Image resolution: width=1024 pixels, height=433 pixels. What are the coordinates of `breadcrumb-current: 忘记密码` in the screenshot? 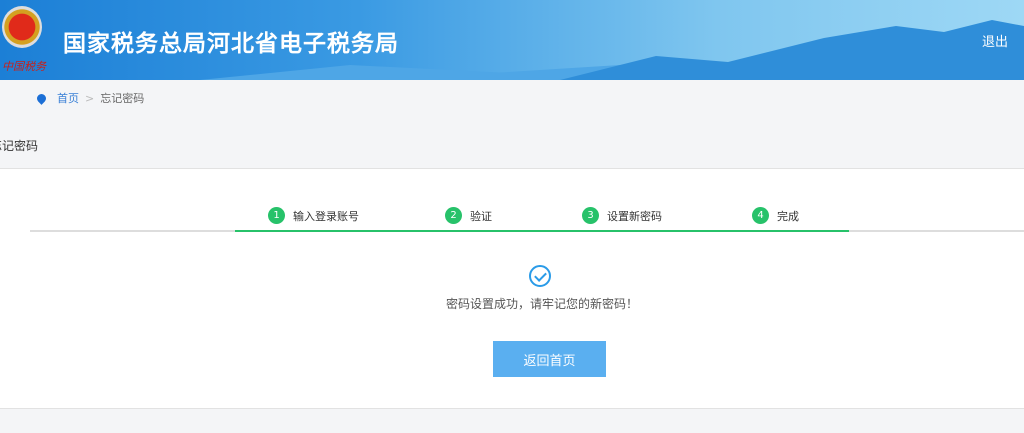 It's located at (122, 98).